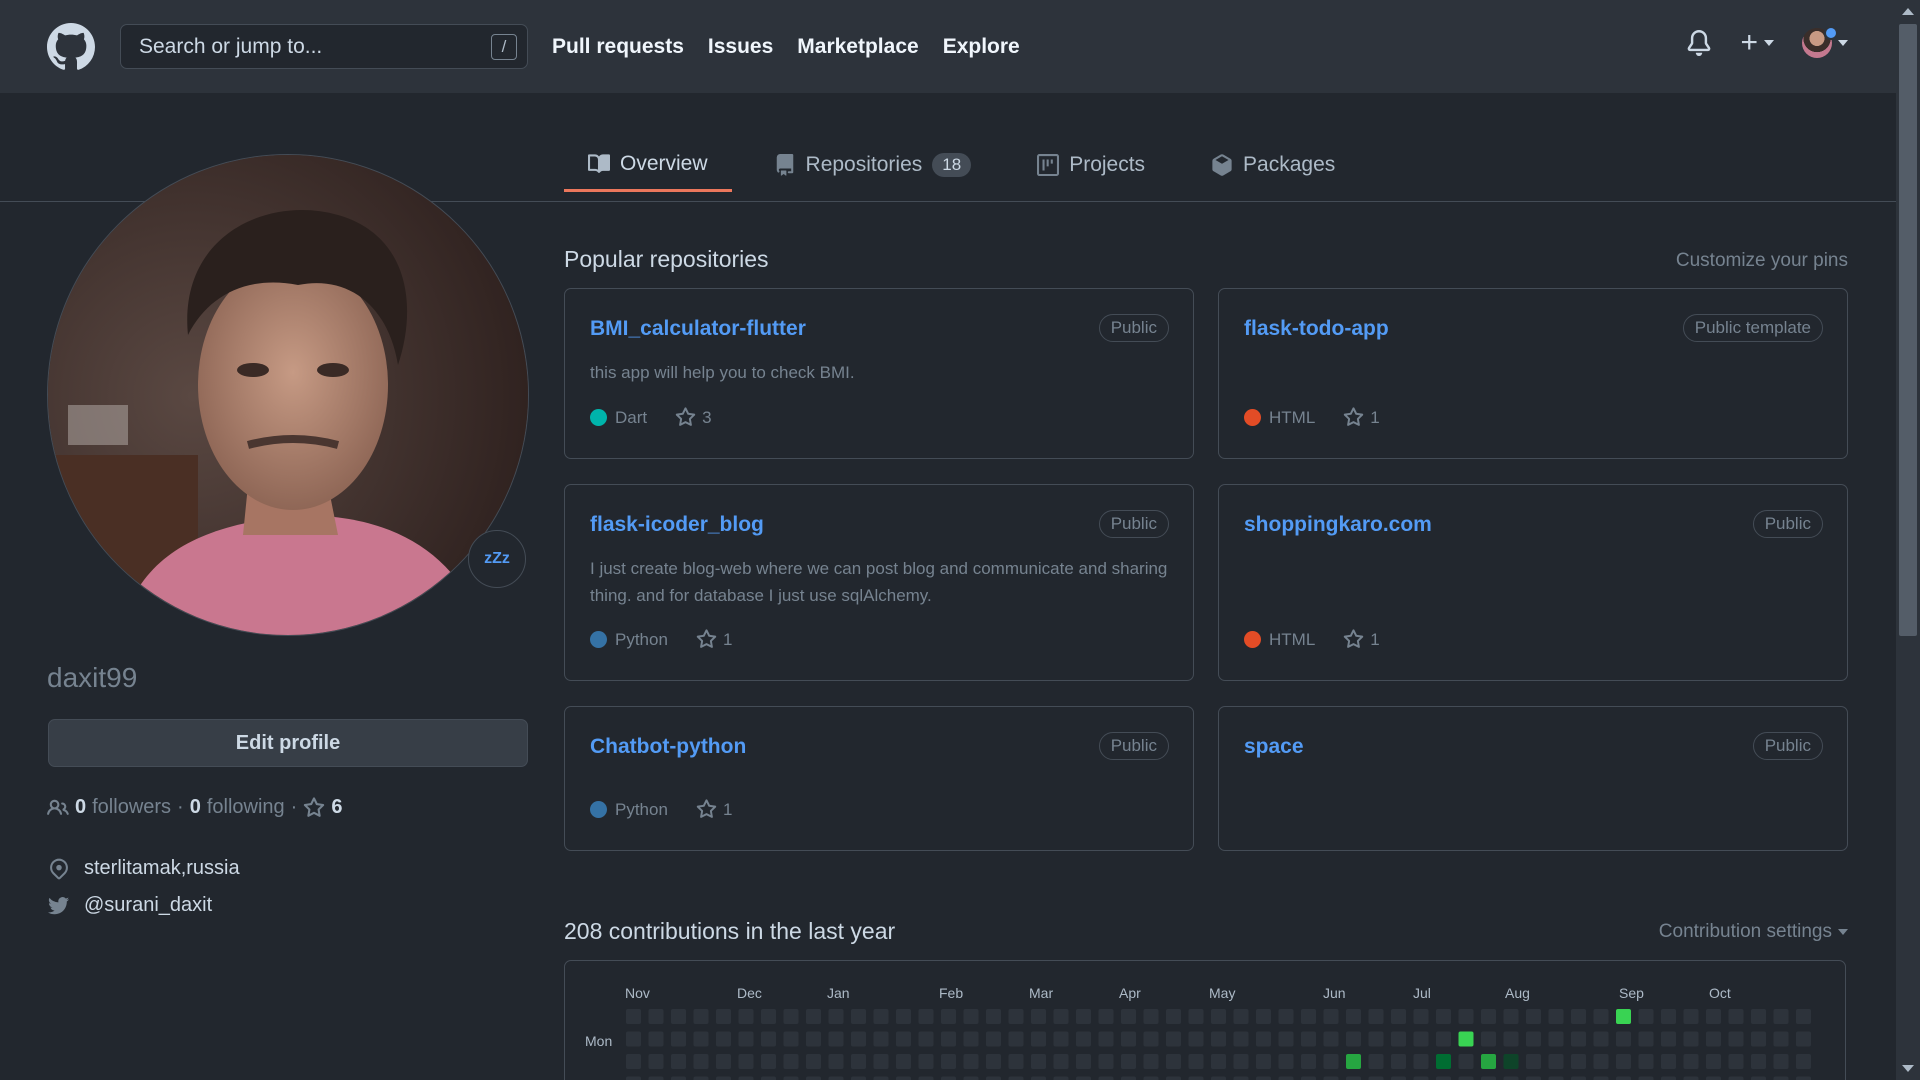 The height and width of the screenshot is (1080, 1920). I want to click on scroll-down-arrow-icon, so click(1908, 1068).